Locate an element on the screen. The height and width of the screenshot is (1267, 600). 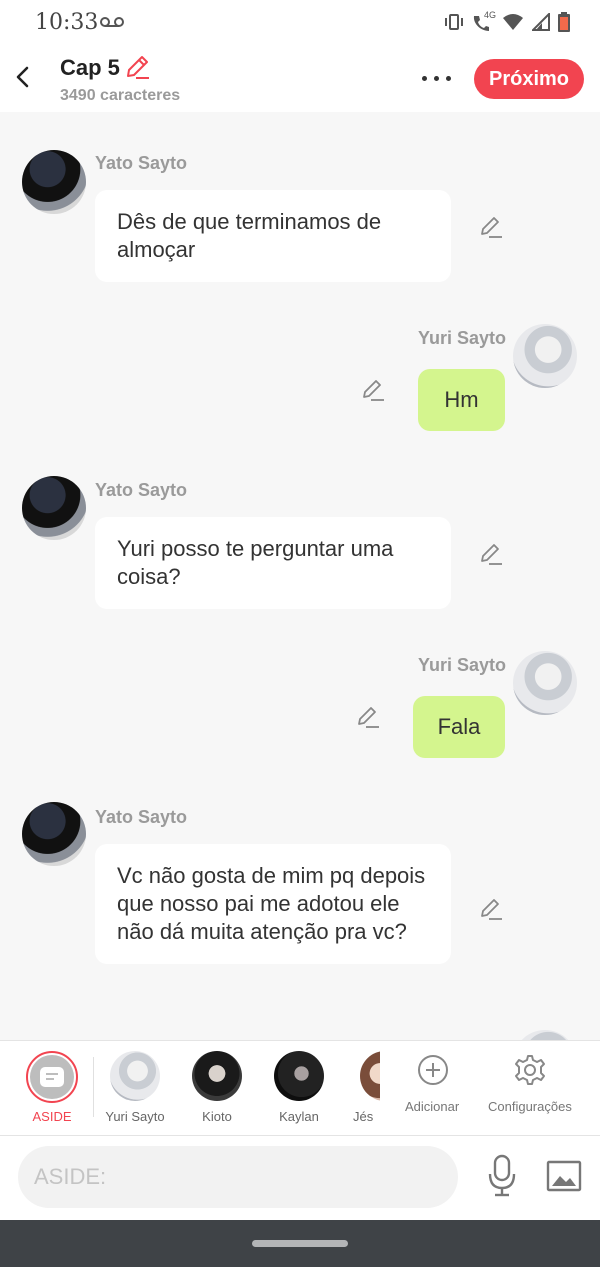
message-input is located at coordinates (238, 1177).